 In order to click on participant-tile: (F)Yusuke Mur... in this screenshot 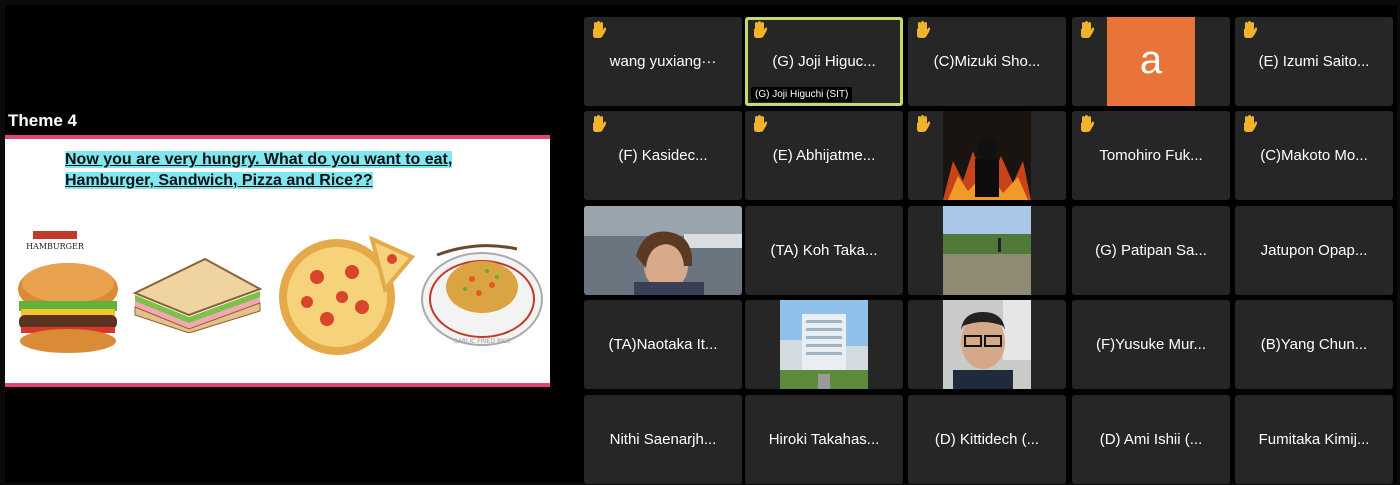, I will do `click(1151, 344)`.